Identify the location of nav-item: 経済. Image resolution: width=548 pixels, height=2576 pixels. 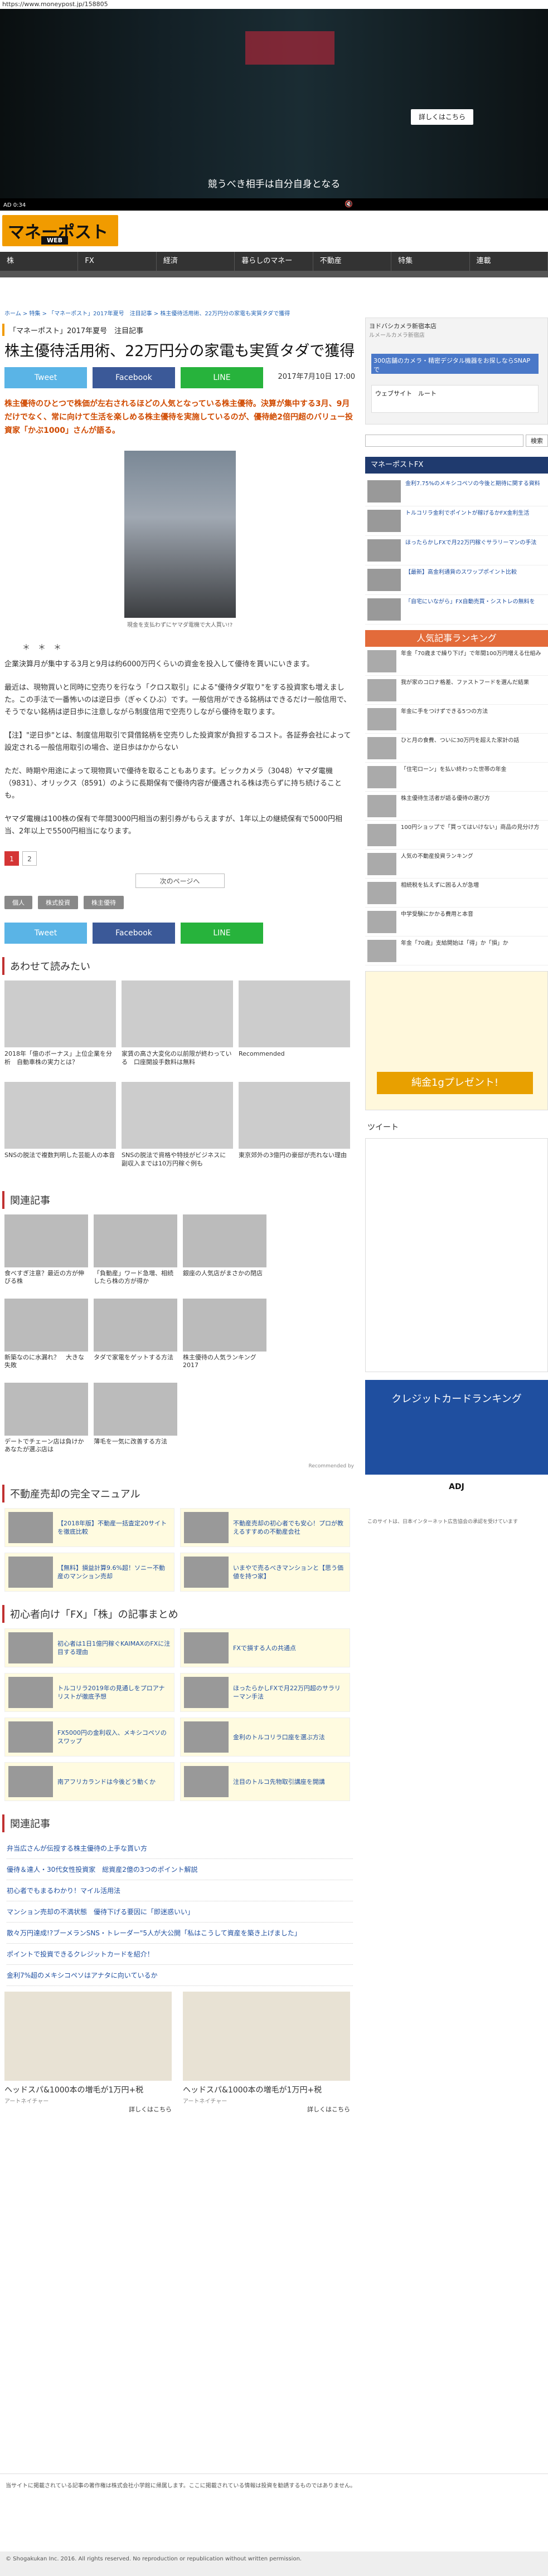
(196, 261).